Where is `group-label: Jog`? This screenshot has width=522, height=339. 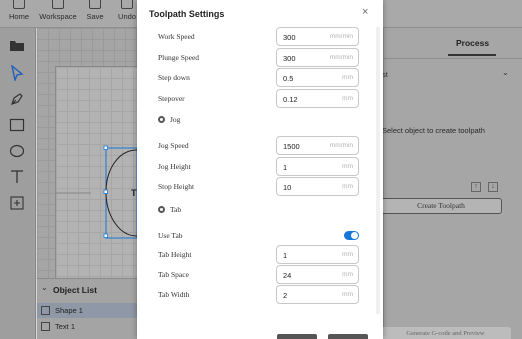 group-label: Jog is located at coordinates (175, 119).